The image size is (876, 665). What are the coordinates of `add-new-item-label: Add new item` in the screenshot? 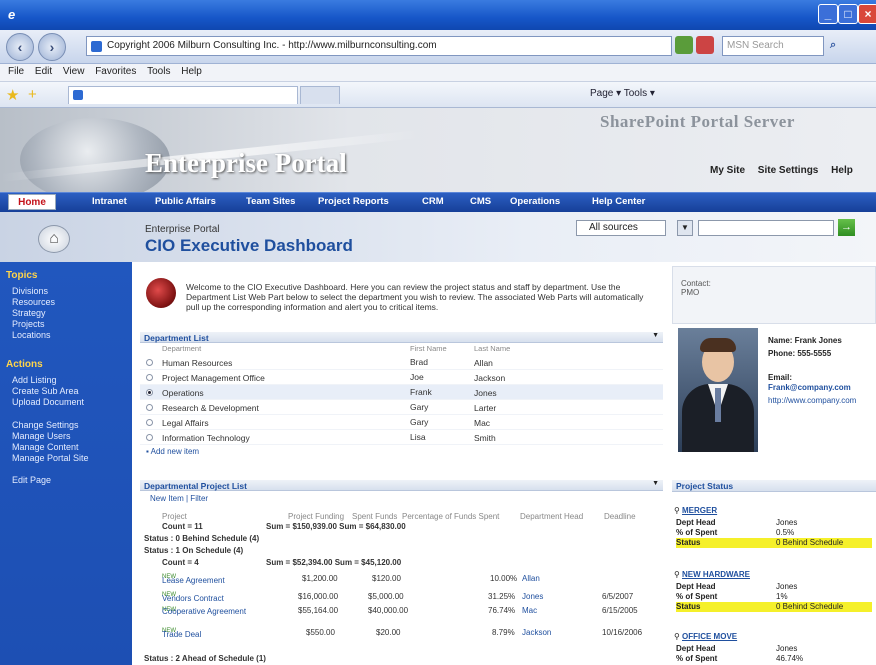 It's located at (175, 451).